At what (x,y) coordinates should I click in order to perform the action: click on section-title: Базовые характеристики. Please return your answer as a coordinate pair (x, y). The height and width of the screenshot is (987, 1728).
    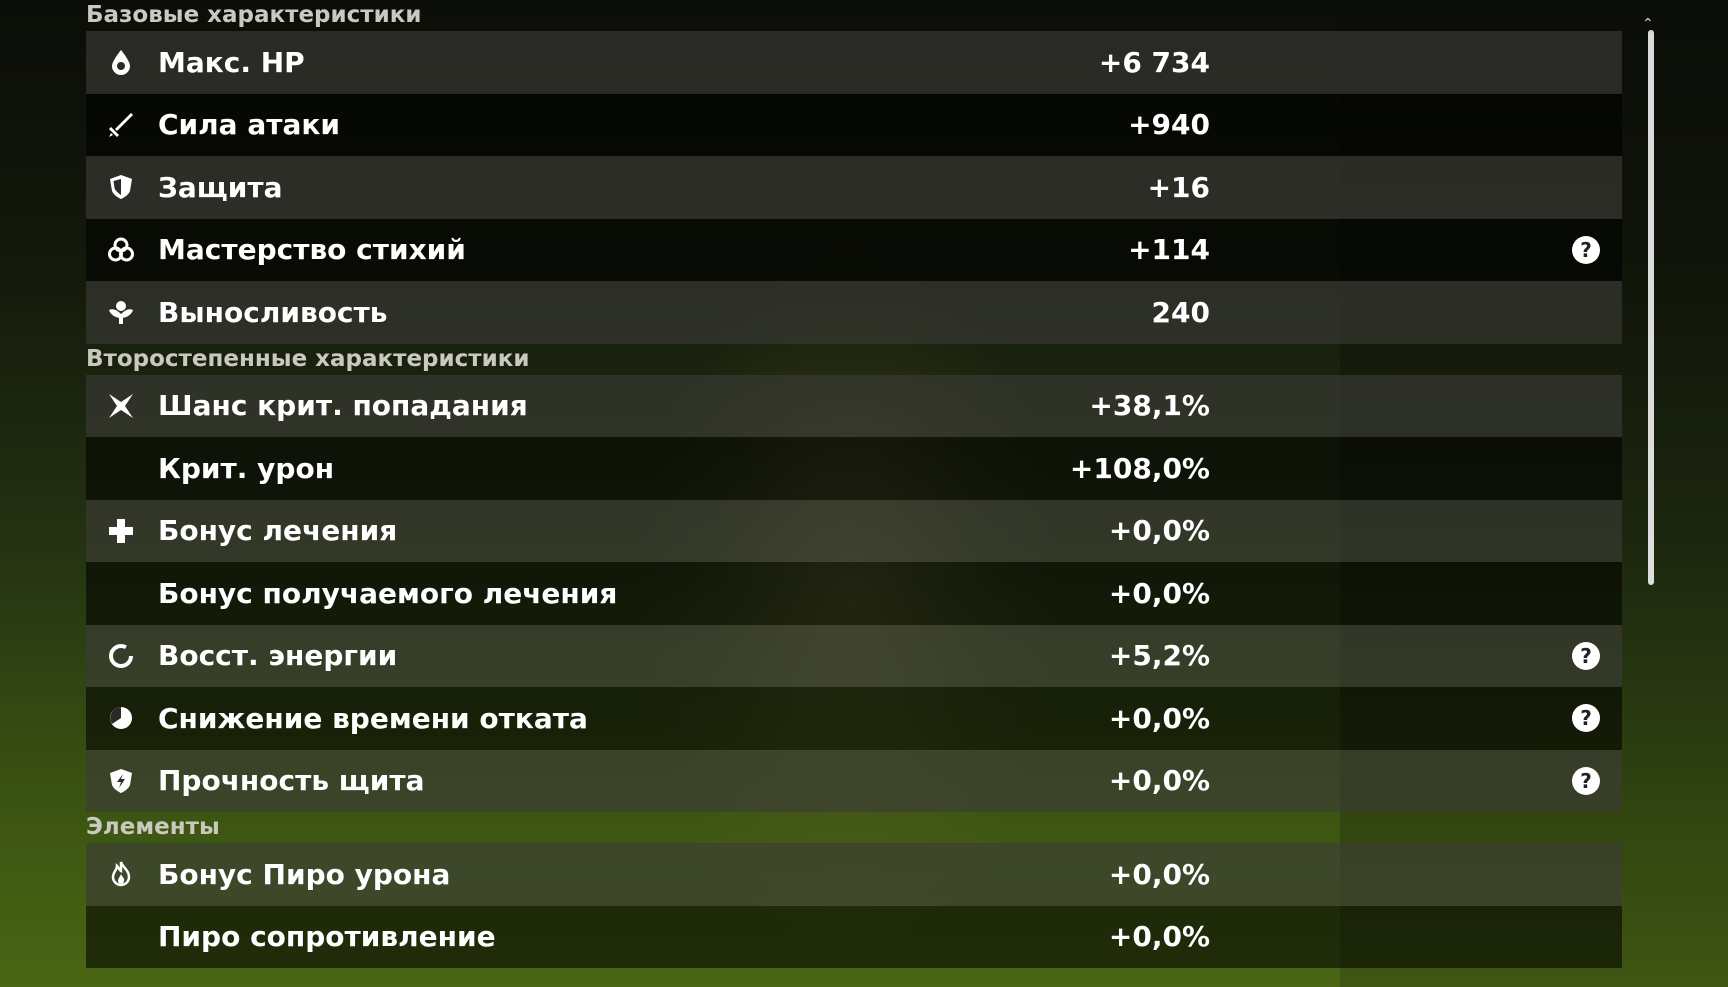
    Looking at the image, I should click on (254, 15).